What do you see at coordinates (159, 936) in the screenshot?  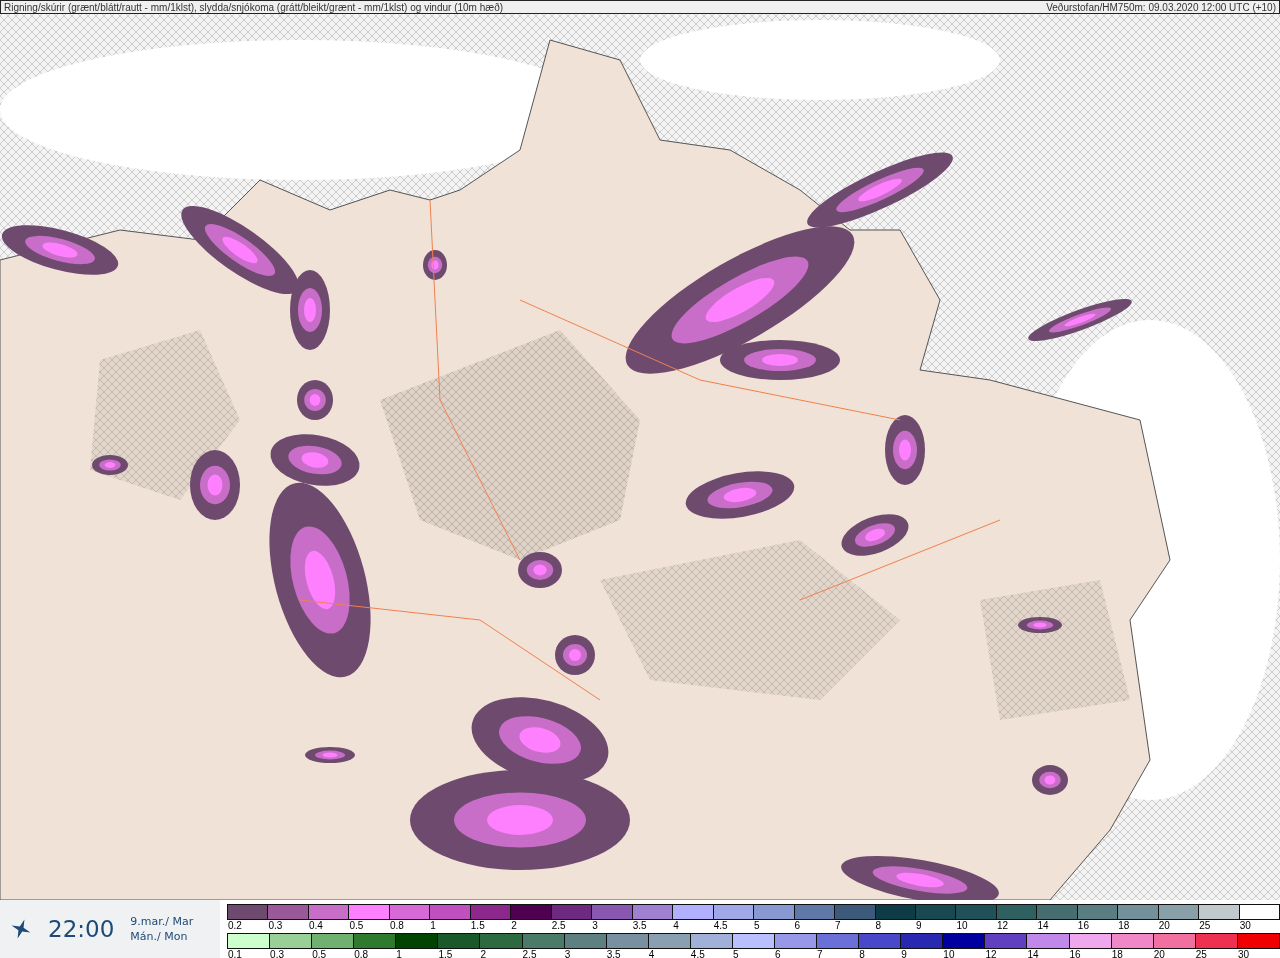 I see `forecast-weekday: Mán./ Mon` at bounding box center [159, 936].